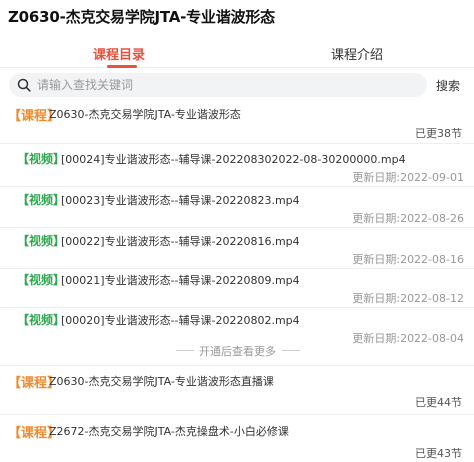 The image size is (474, 462). I want to click on course-item: 【课程】 Z0630-杰克交易学院JTA-专业谐波形态 已更38节, so click(237, 124).